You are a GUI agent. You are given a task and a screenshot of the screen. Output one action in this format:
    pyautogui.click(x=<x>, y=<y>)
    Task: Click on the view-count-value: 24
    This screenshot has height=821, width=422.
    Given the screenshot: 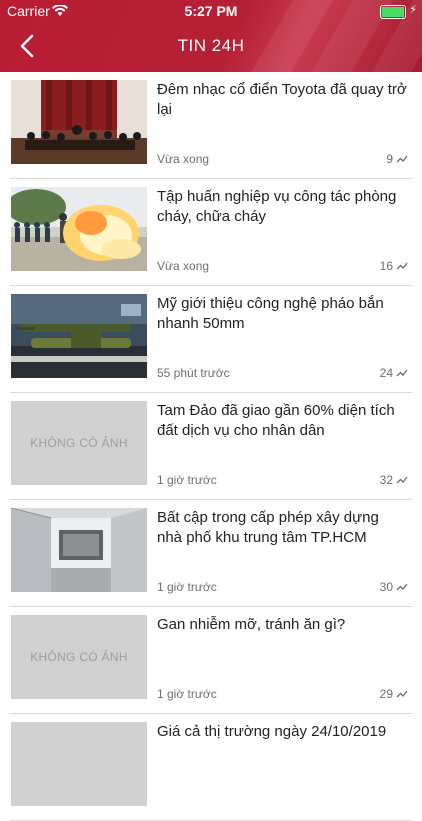 What is the action you would take?
    pyautogui.click(x=386, y=373)
    